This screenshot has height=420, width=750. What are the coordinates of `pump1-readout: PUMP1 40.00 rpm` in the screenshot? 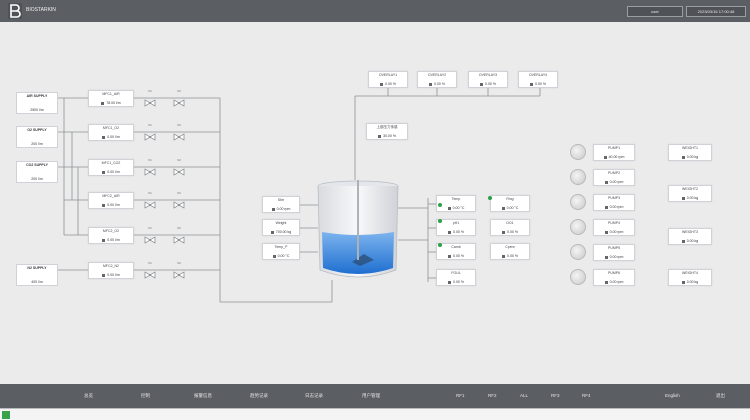 It's located at (614, 152).